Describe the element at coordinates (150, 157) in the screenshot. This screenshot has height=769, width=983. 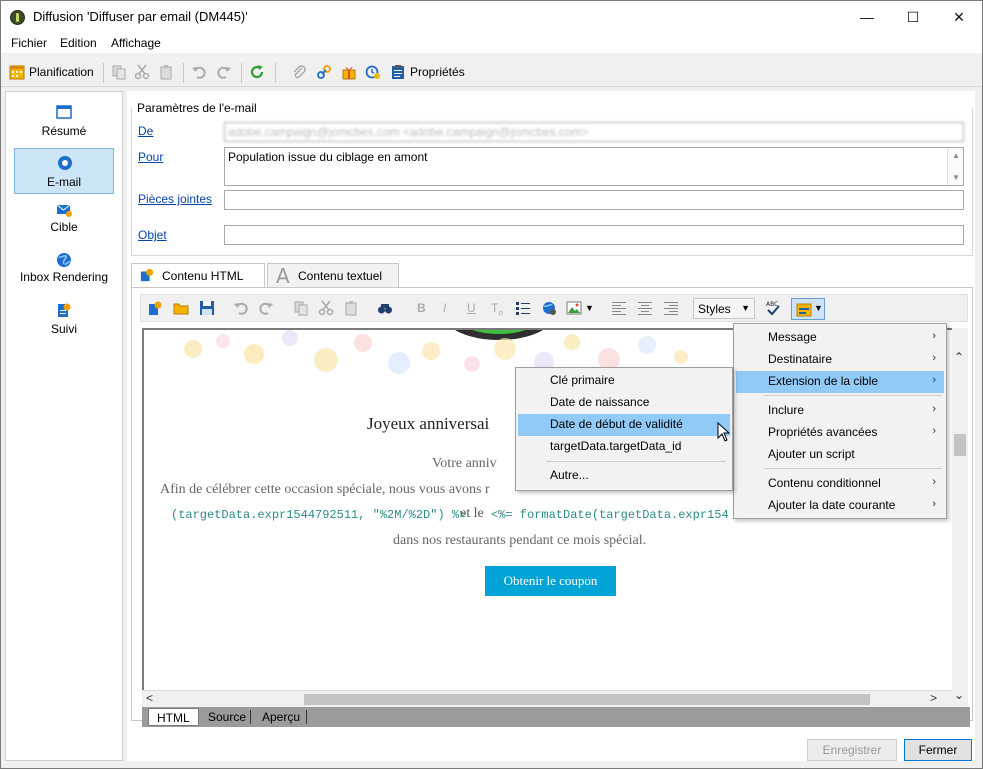
I see `to-link: Pour` at that location.